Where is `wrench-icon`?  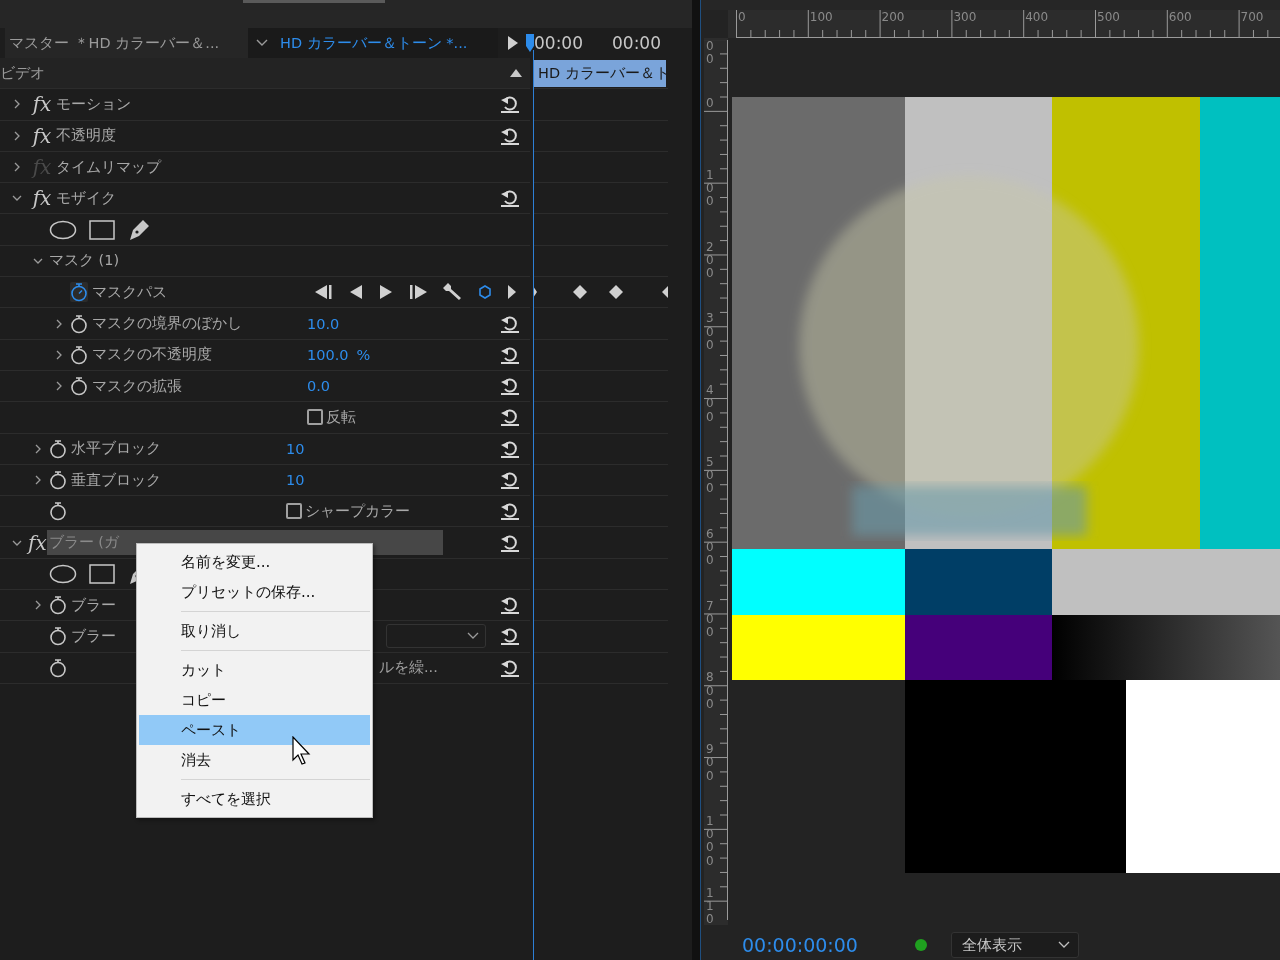
wrench-icon is located at coordinates (453, 292).